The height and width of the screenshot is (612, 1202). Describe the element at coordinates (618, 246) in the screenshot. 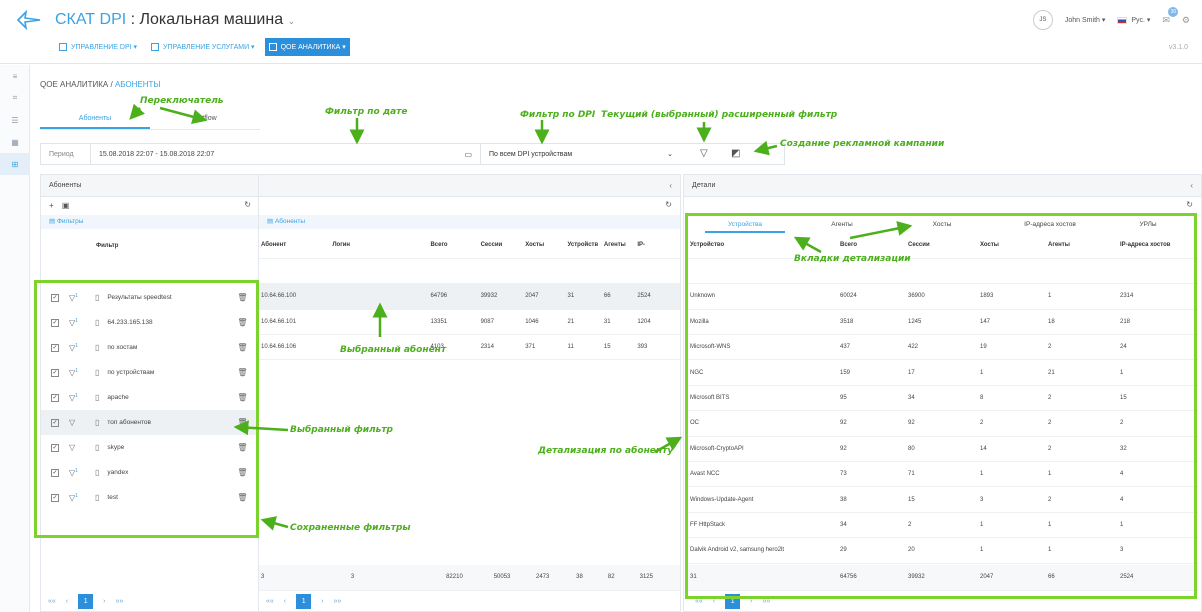

I see `column-header: Агенты` at that location.